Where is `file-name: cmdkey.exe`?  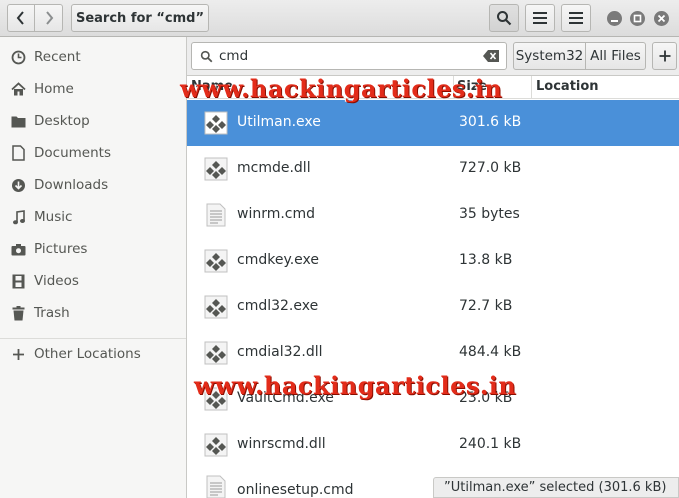 file-name: cmdkey.exe is located at coordinates (278, 260).